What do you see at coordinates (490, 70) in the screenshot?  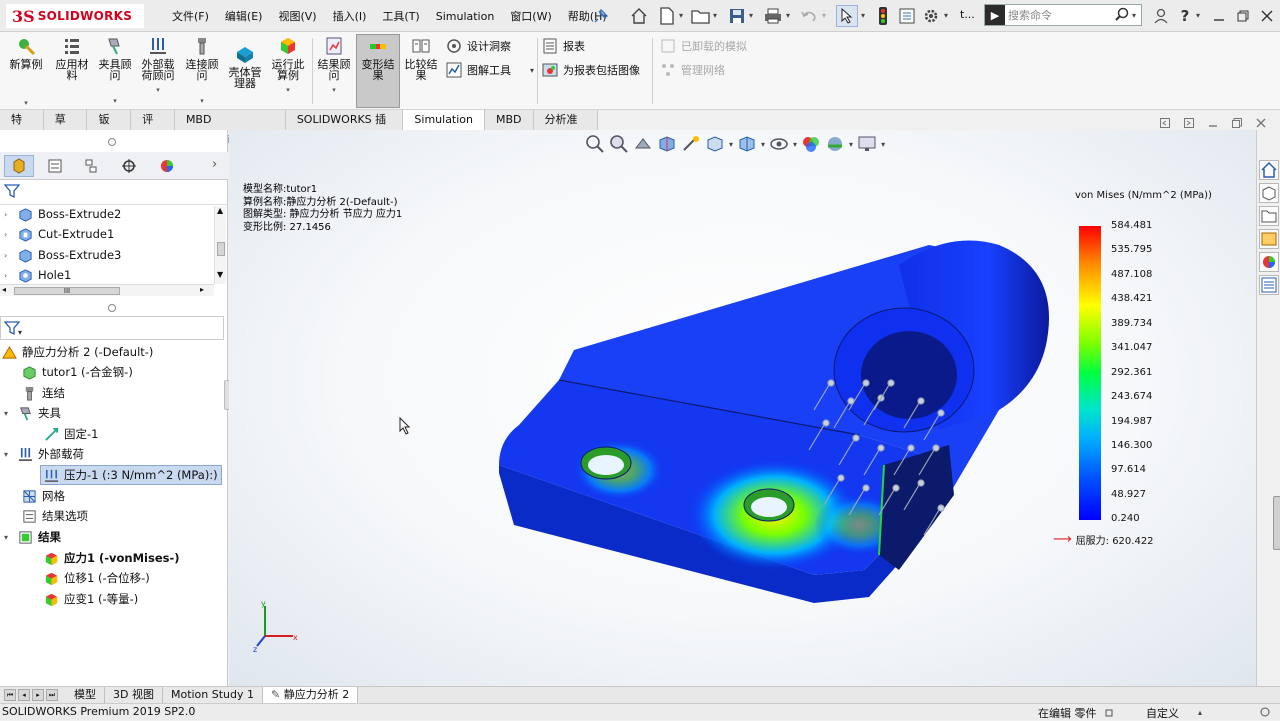 I see `plot-tools-button: 图解工具 ▾` at bounding box center [490, 70].